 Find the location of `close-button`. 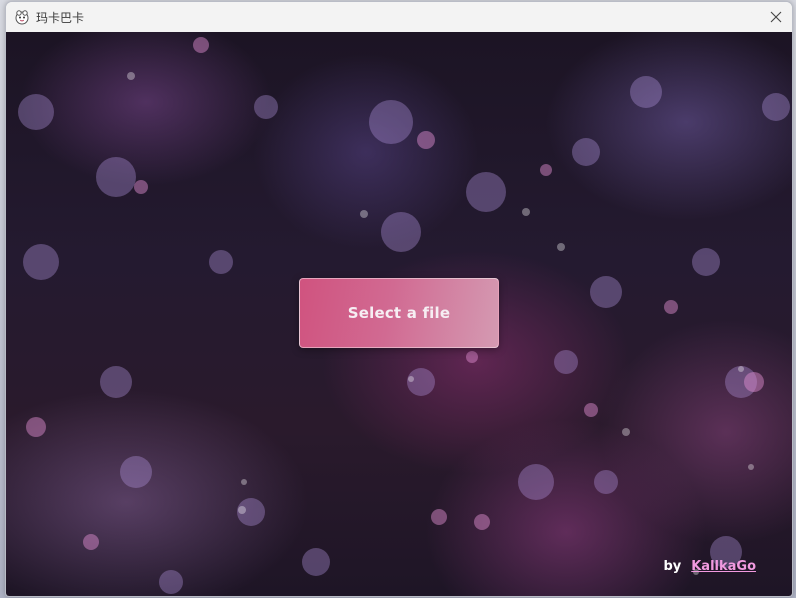

close-button is located at coordinates (776, 17).